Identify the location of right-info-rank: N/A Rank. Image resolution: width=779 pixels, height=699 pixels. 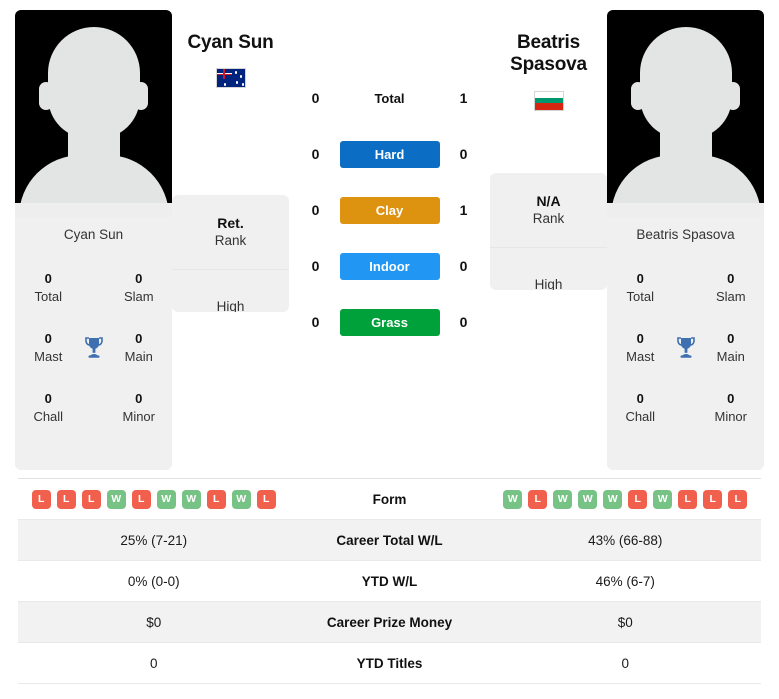
(548, 210).